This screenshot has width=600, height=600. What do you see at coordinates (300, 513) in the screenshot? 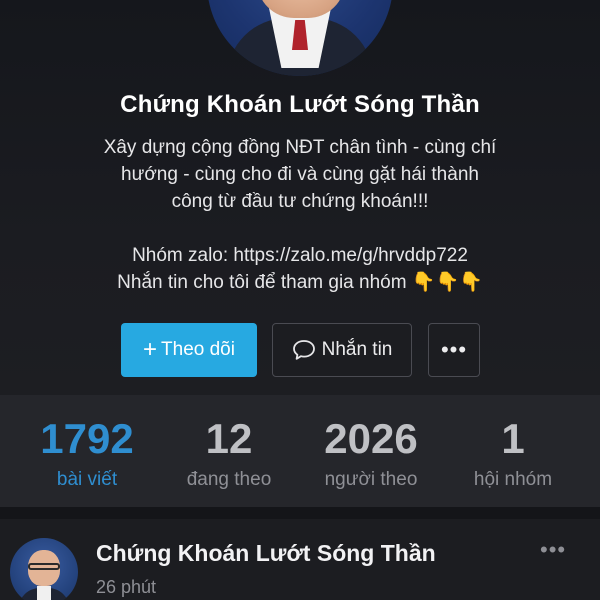
I see `section-divider` at bounding box center [300, 513].